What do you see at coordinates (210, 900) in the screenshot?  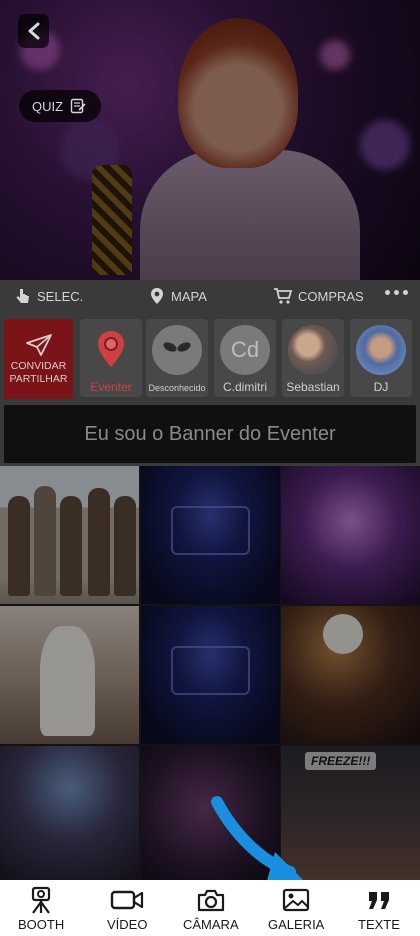 I see `camera-icon` at bounding box center [210, 900].